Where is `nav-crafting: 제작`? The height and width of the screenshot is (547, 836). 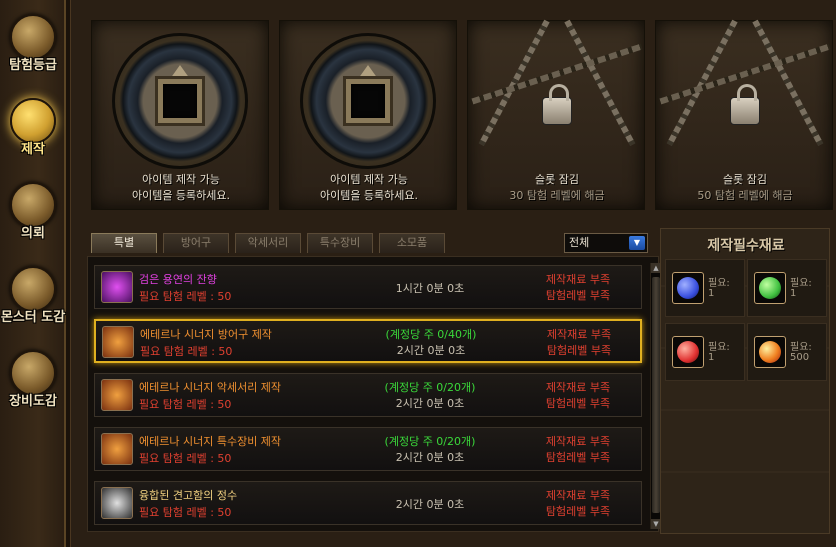
nav-crafting: 제작 is located at coordinates (33, 131).